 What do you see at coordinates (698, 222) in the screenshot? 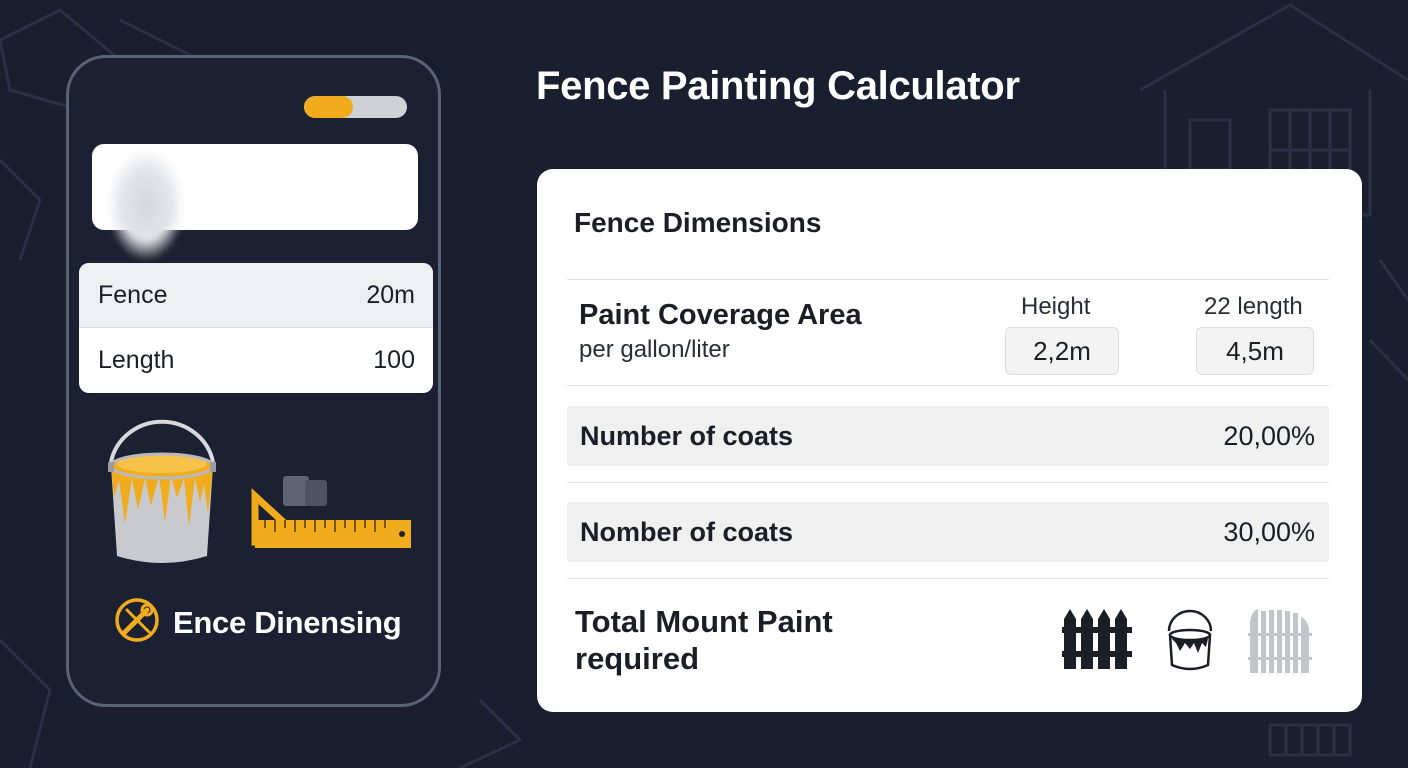
I see `card-heading: Fence Dimensions` at bounding box center [698, 222].